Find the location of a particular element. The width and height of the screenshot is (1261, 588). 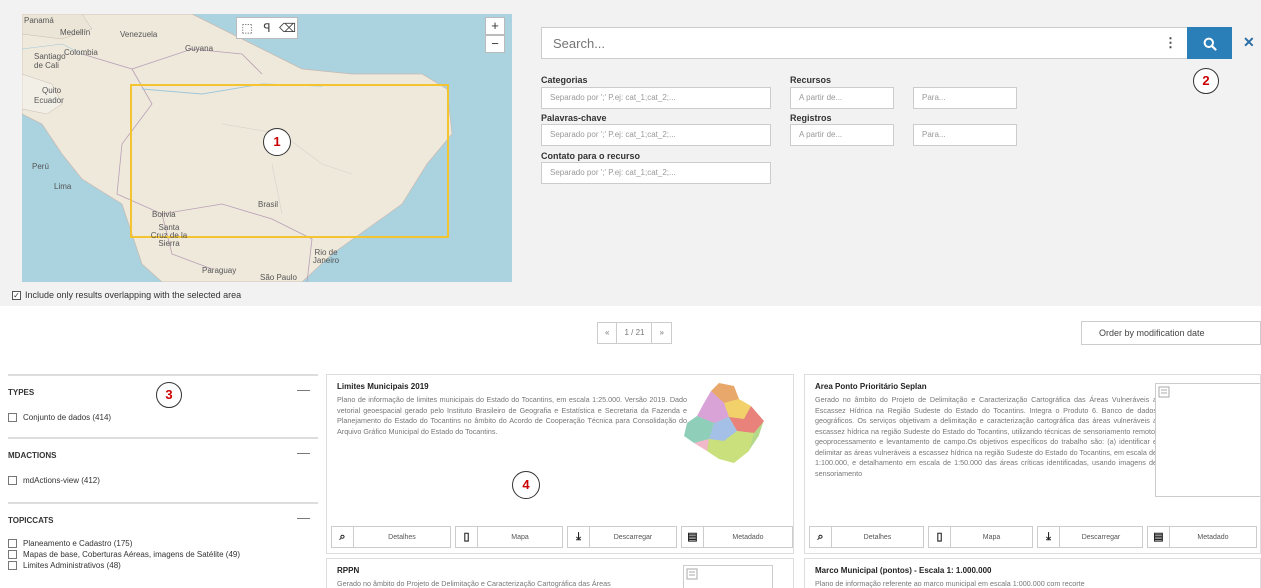

search-input is located at coordinates (842, 43).